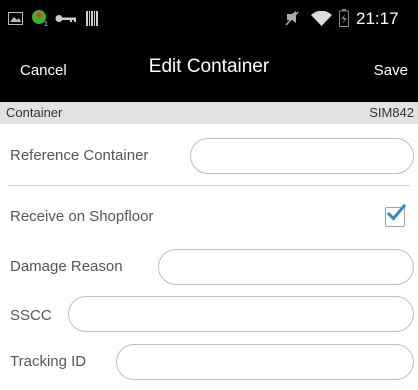  Describe the element at coordinates (396, 212) in the screenshot. I see `checkmark-icon` at that location.